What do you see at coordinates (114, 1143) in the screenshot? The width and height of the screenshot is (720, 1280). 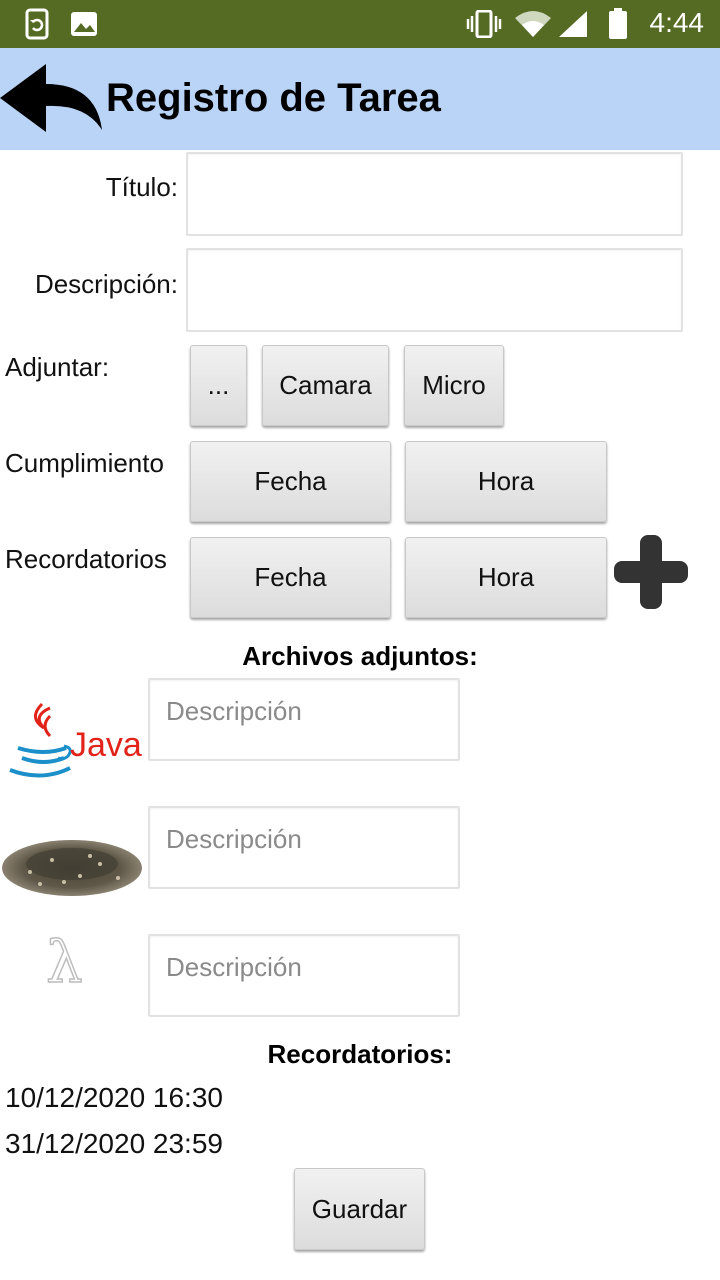 I see `reminder-item: 31/12/2020 23:59` at bounding box center [114, 1143].